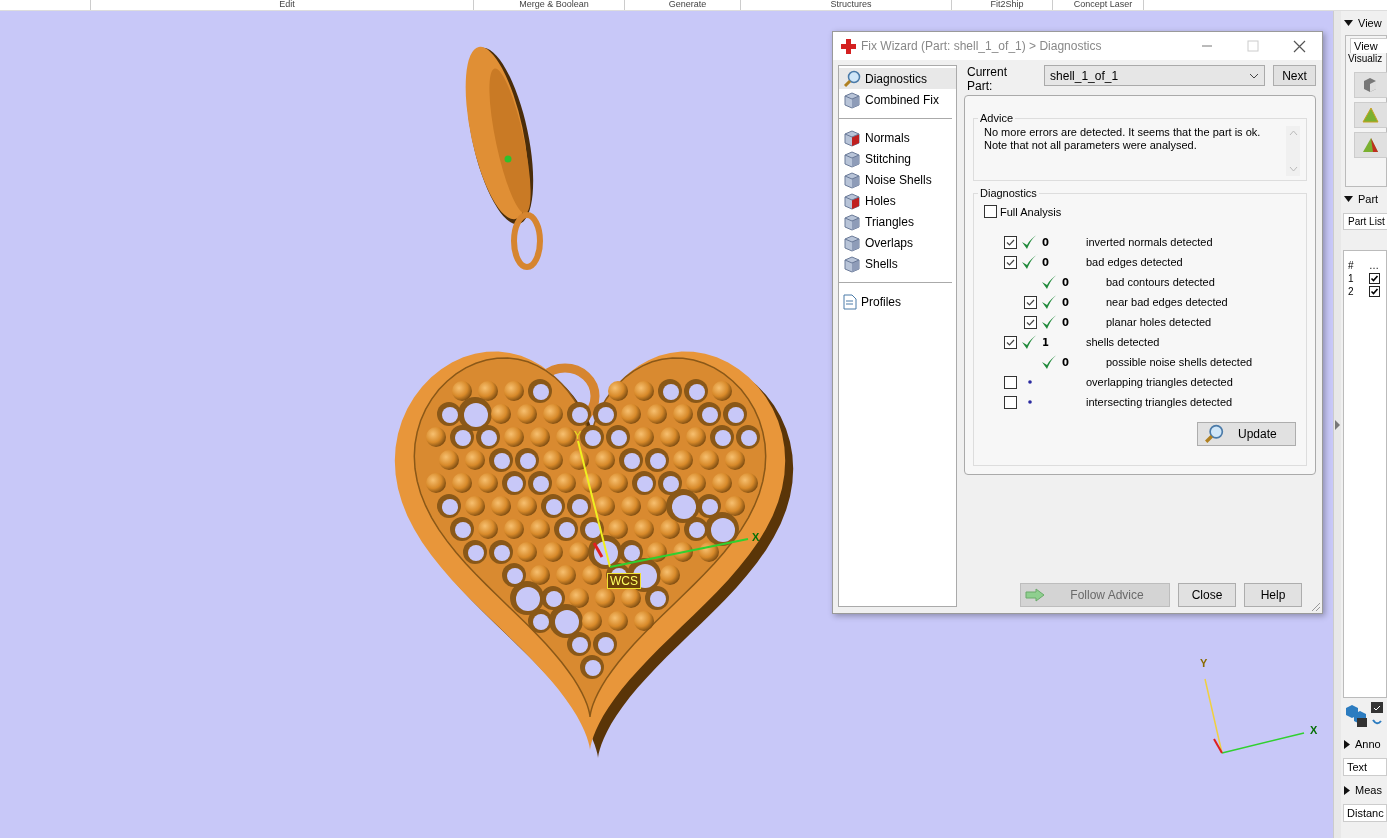  I want to click on check-label: near bad edges detected, so click(1167, 302).